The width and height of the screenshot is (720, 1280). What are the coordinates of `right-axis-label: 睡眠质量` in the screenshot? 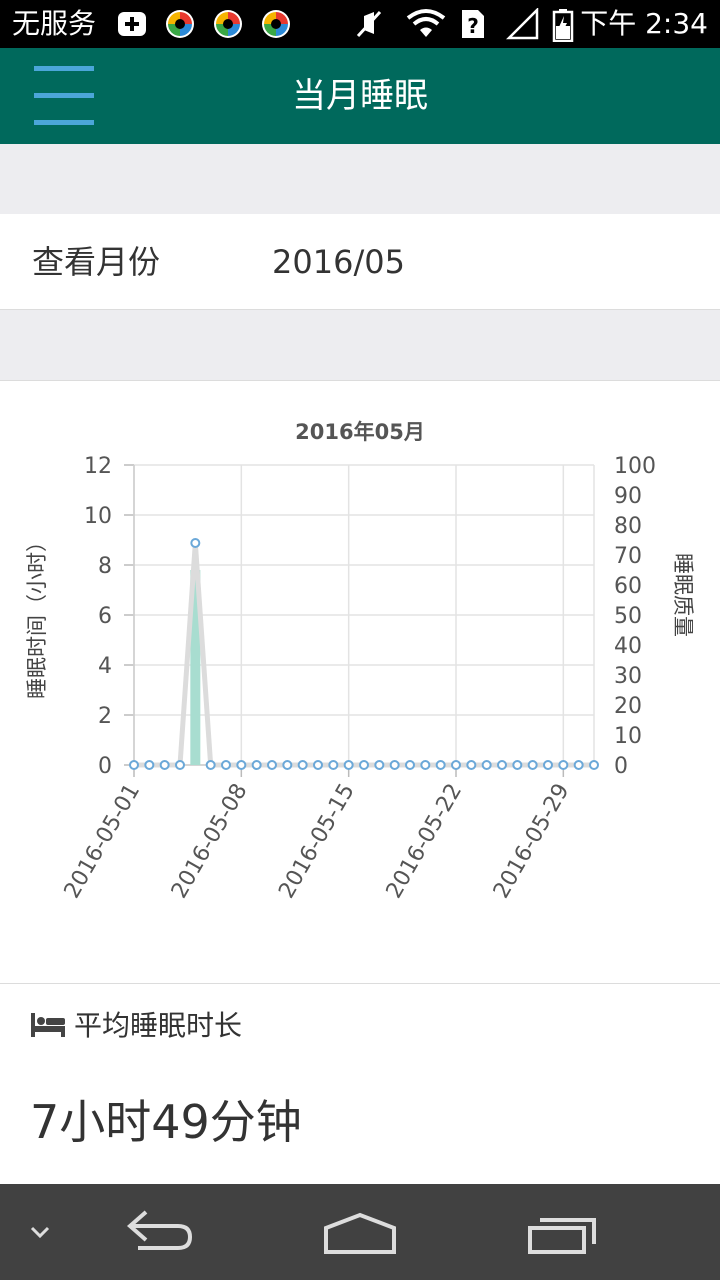 It's located at (683, 595).